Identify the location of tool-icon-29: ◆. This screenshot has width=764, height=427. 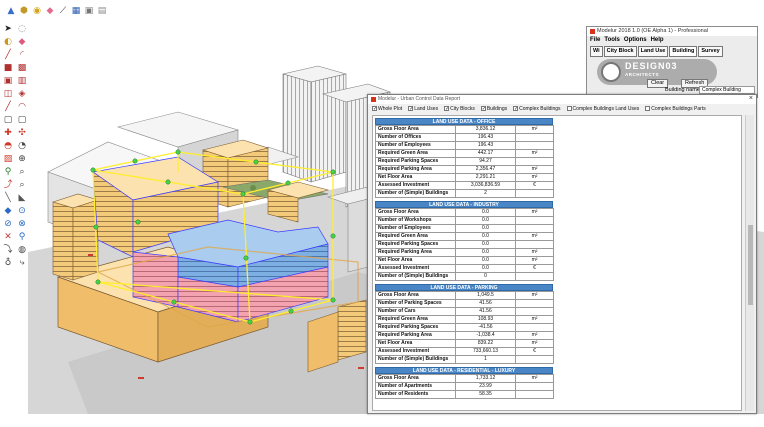
(8, 211).